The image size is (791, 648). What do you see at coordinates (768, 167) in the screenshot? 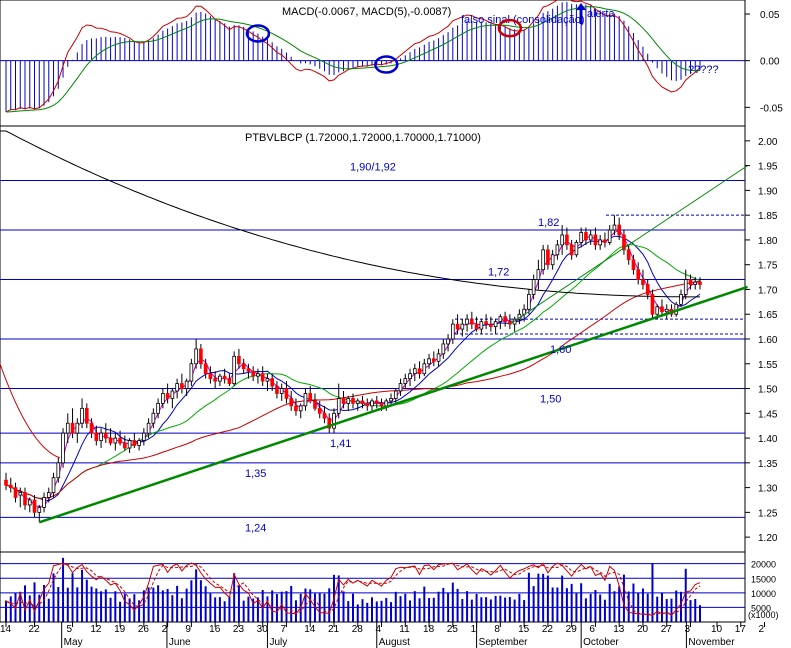
I see `price-y-tick-label: 1.95` at bounding box center [768, 167].